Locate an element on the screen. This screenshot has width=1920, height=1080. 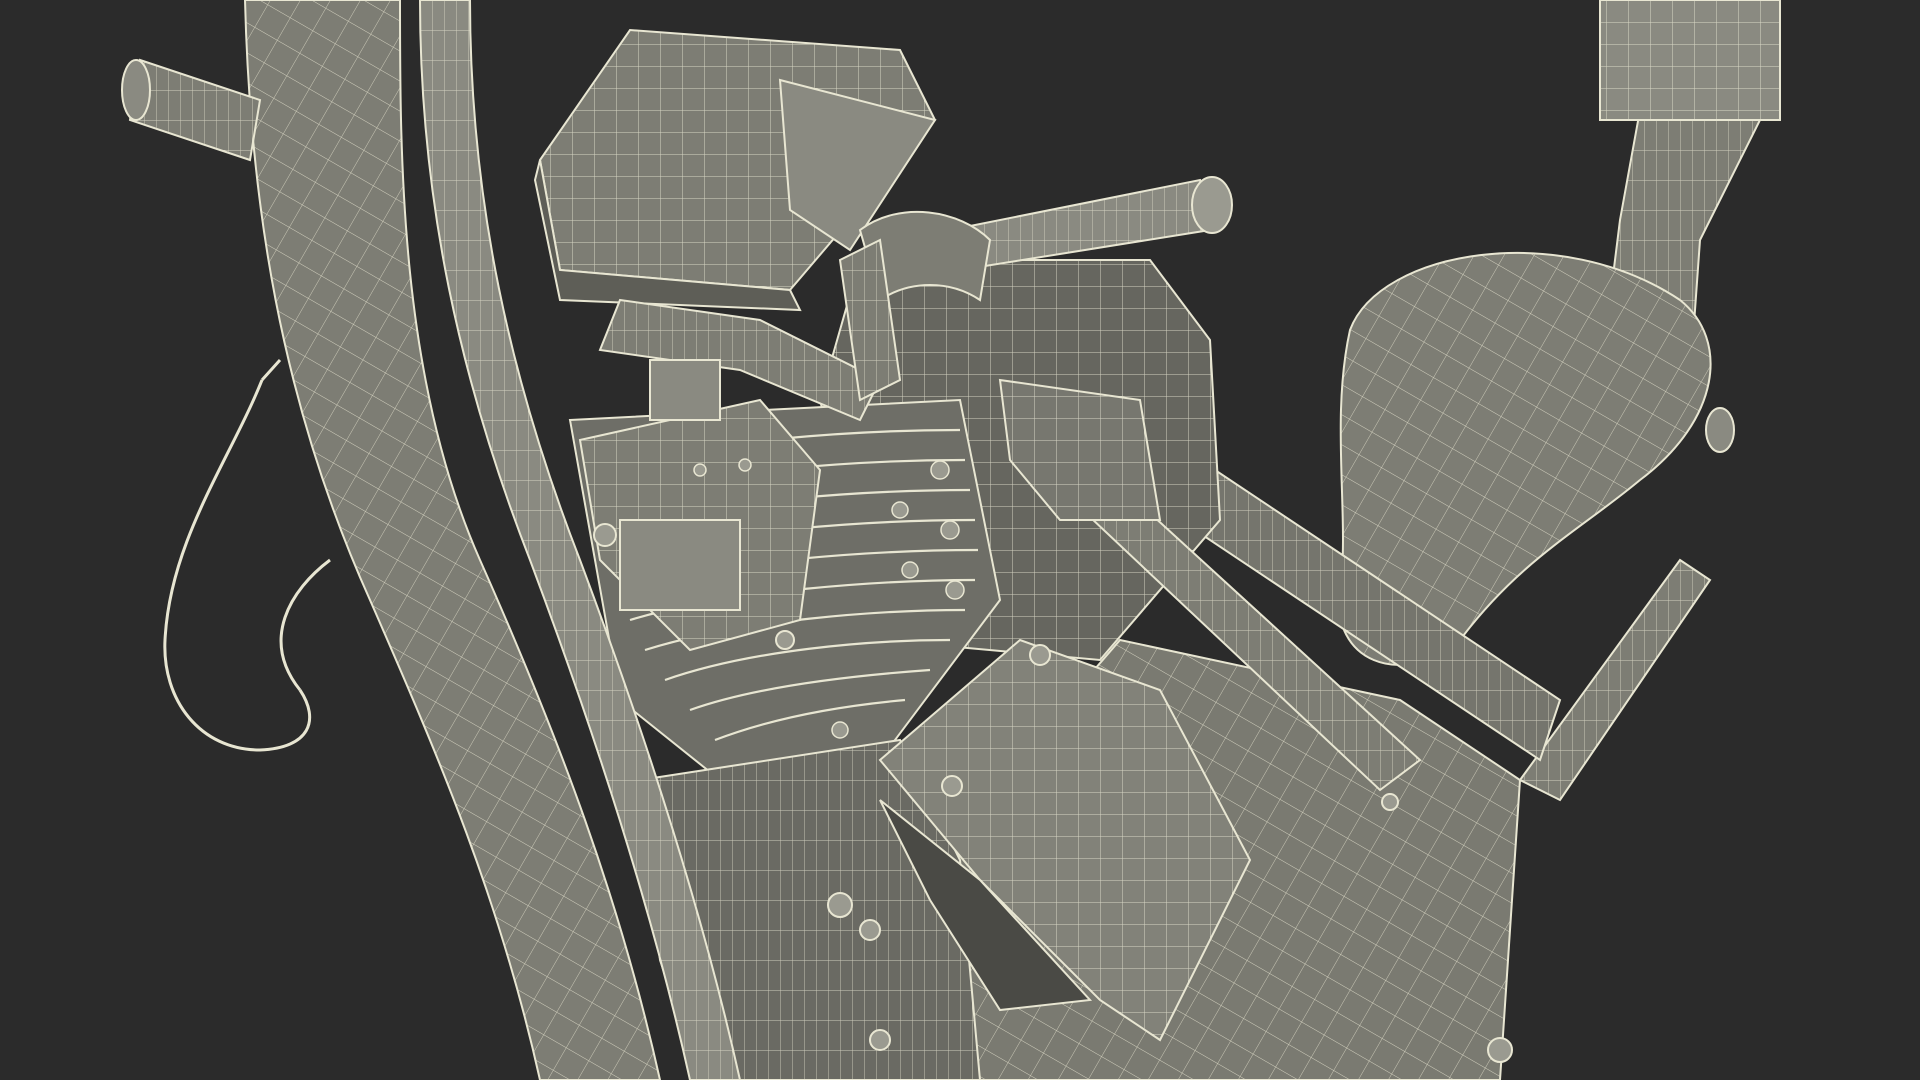
seat-bracket-knob is located at coordinates (1720, 430).